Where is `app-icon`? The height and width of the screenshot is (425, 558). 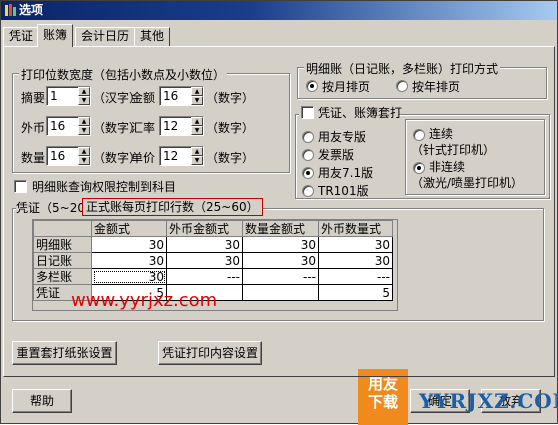 app-icon is located at coordinates (11, 10).